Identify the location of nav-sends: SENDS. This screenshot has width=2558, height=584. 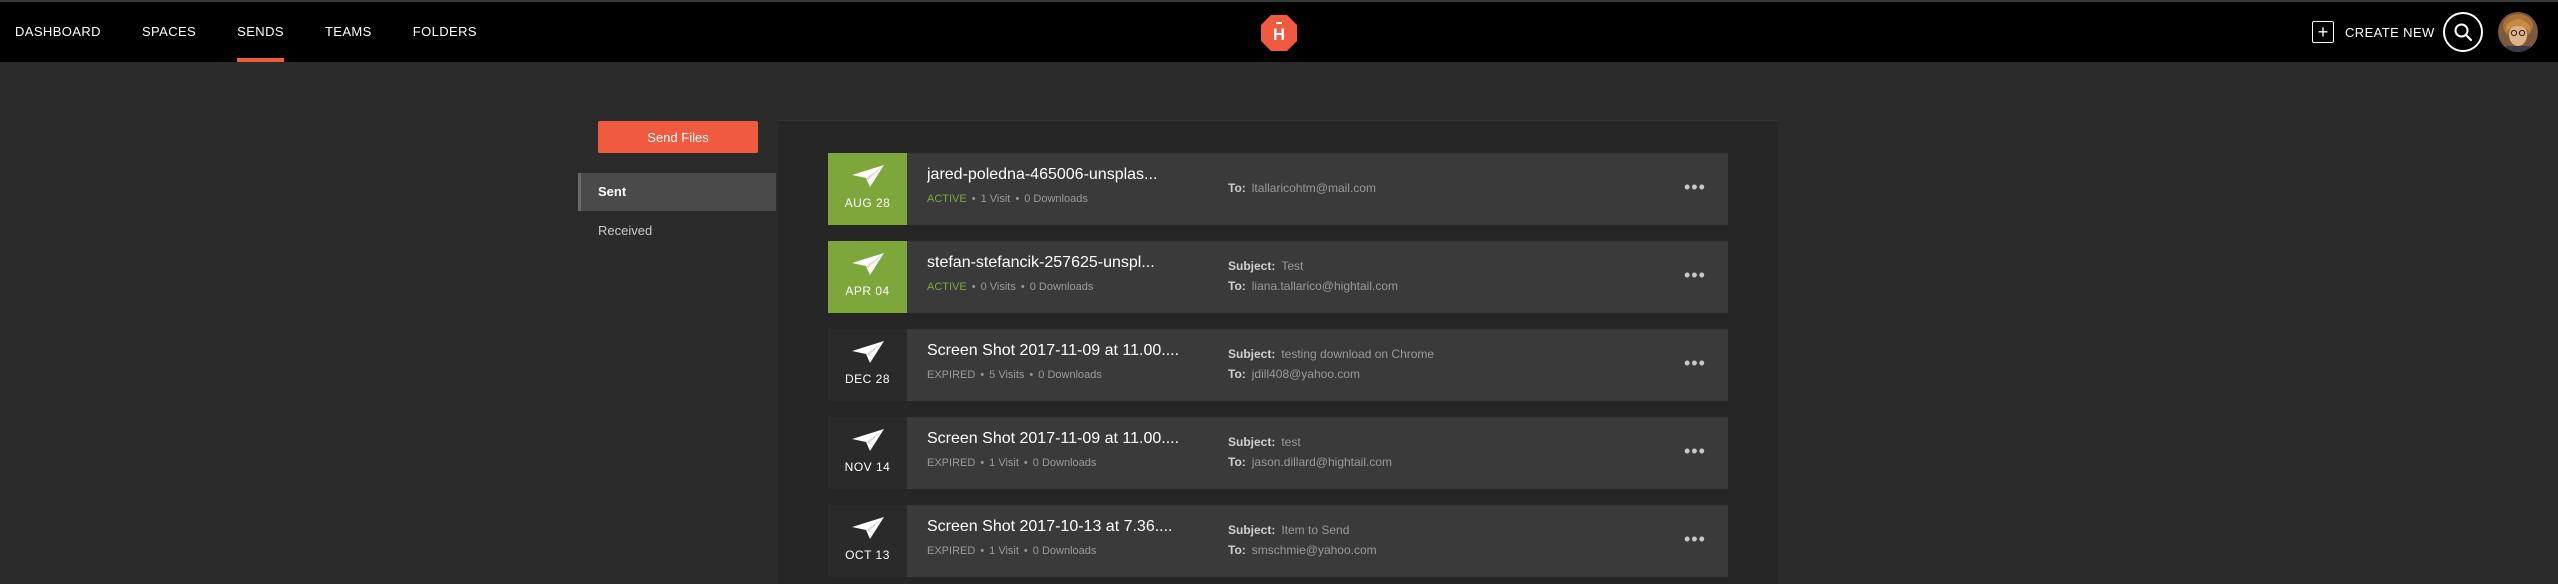
(260, 32).